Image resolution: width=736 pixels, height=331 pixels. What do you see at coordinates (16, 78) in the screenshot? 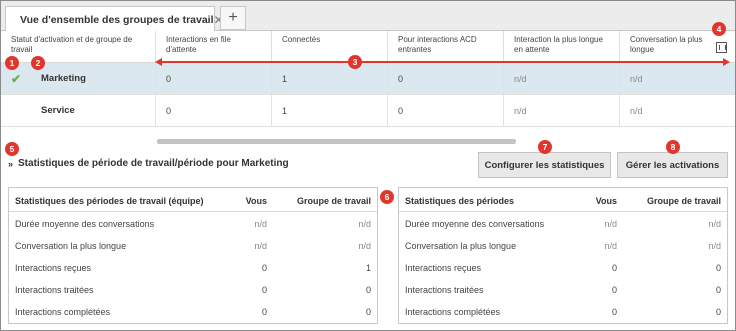
I see `check-icon: ✔` at bounding box center [16, 78].